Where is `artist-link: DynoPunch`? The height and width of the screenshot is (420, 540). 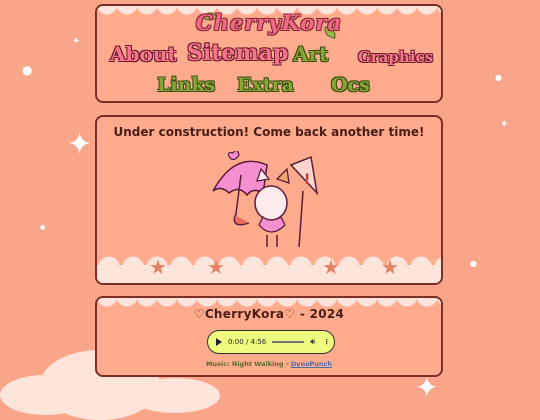
artist-link: DynoPunch is located at coordinates (311, 364).